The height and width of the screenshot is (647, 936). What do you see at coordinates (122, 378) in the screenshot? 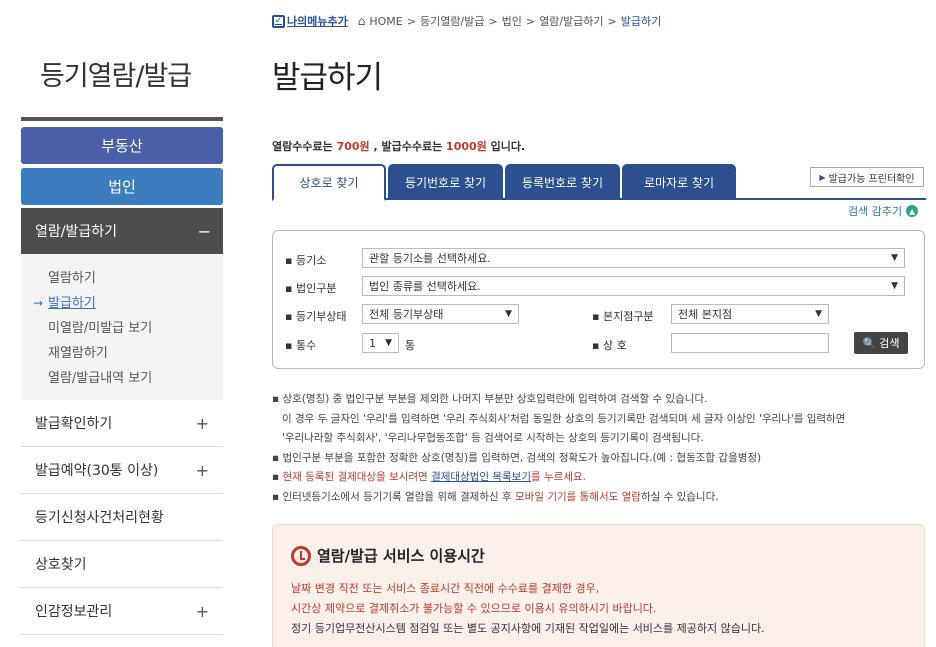
I see `submenu-history: 열람/발급내역 보기` at bounding box center [122, 378].